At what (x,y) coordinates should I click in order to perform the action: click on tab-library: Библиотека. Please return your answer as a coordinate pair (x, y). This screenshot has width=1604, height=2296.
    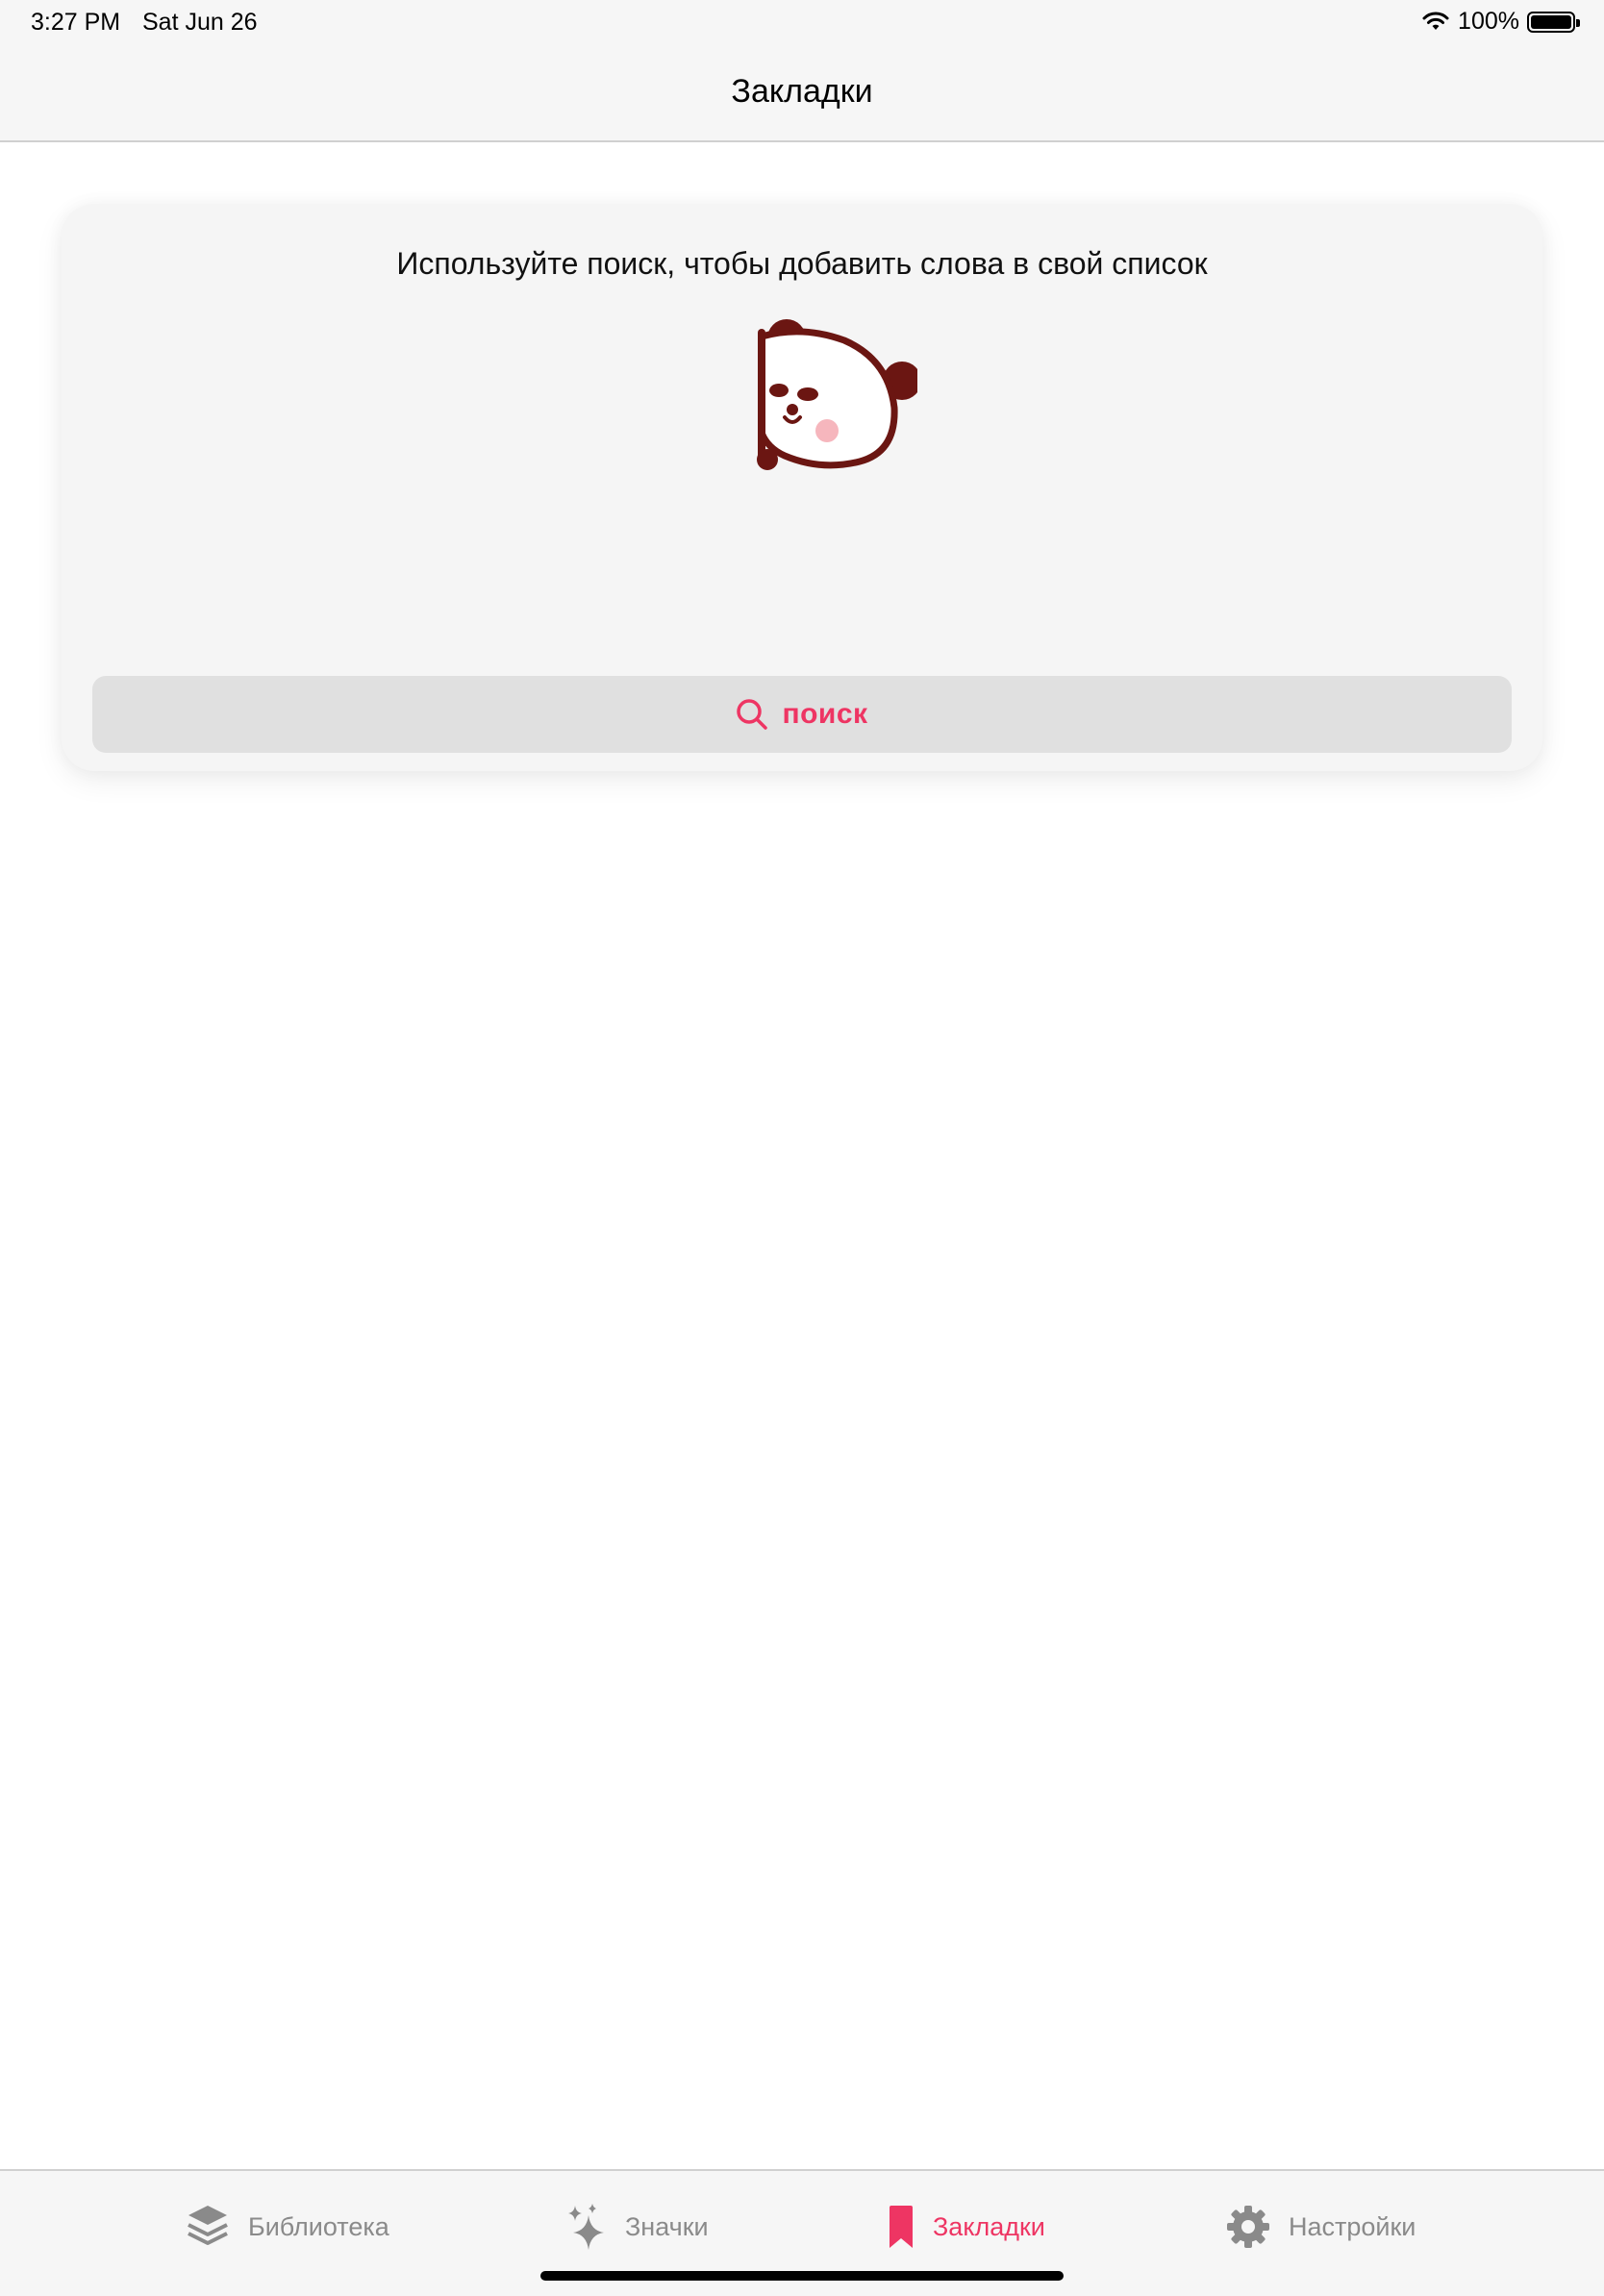
    Looking at the image, I should click on (287, 2227).